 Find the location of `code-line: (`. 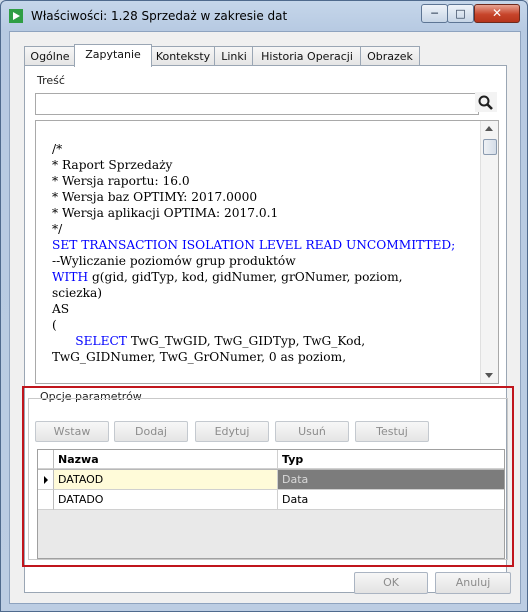

code-line: ( is located at coordinates (54, 325).